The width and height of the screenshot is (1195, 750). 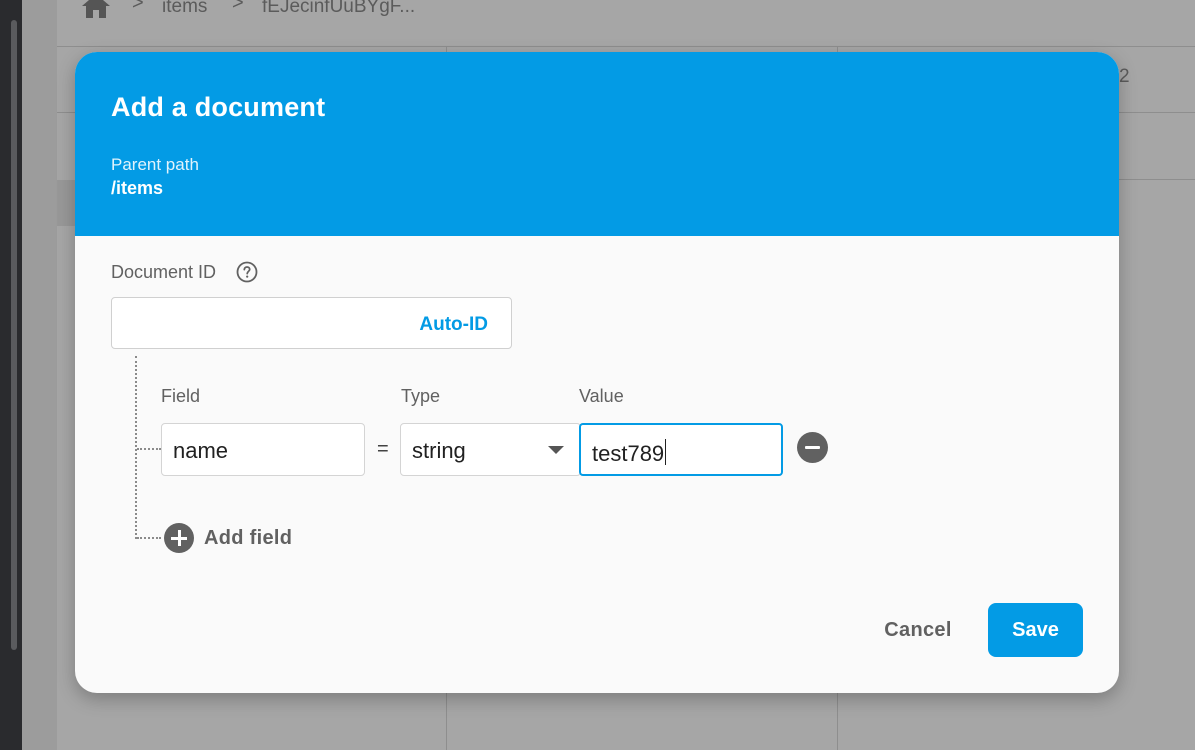 I want to click on document-id-input, so click(x=264, y=324).